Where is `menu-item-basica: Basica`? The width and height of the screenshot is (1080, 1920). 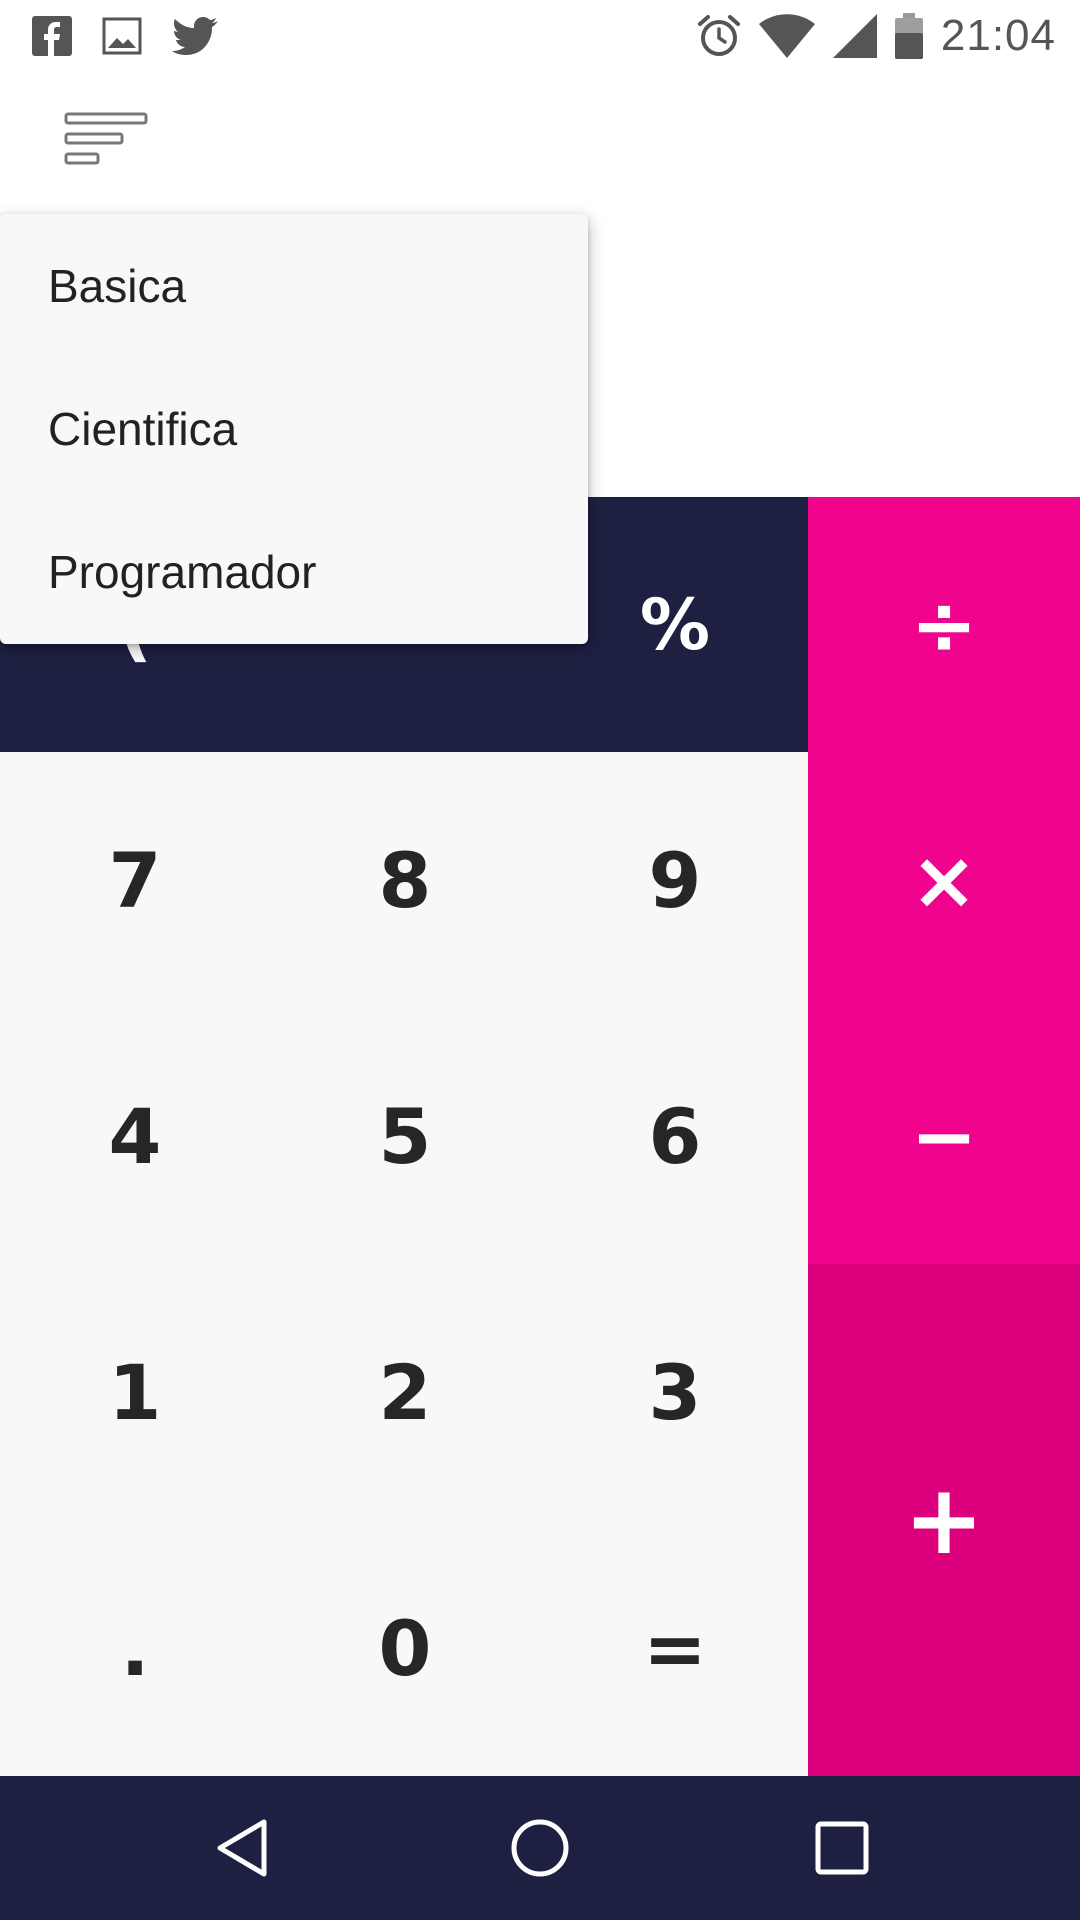
menu-item-basica: Basica is located at coordinates (294, 285).